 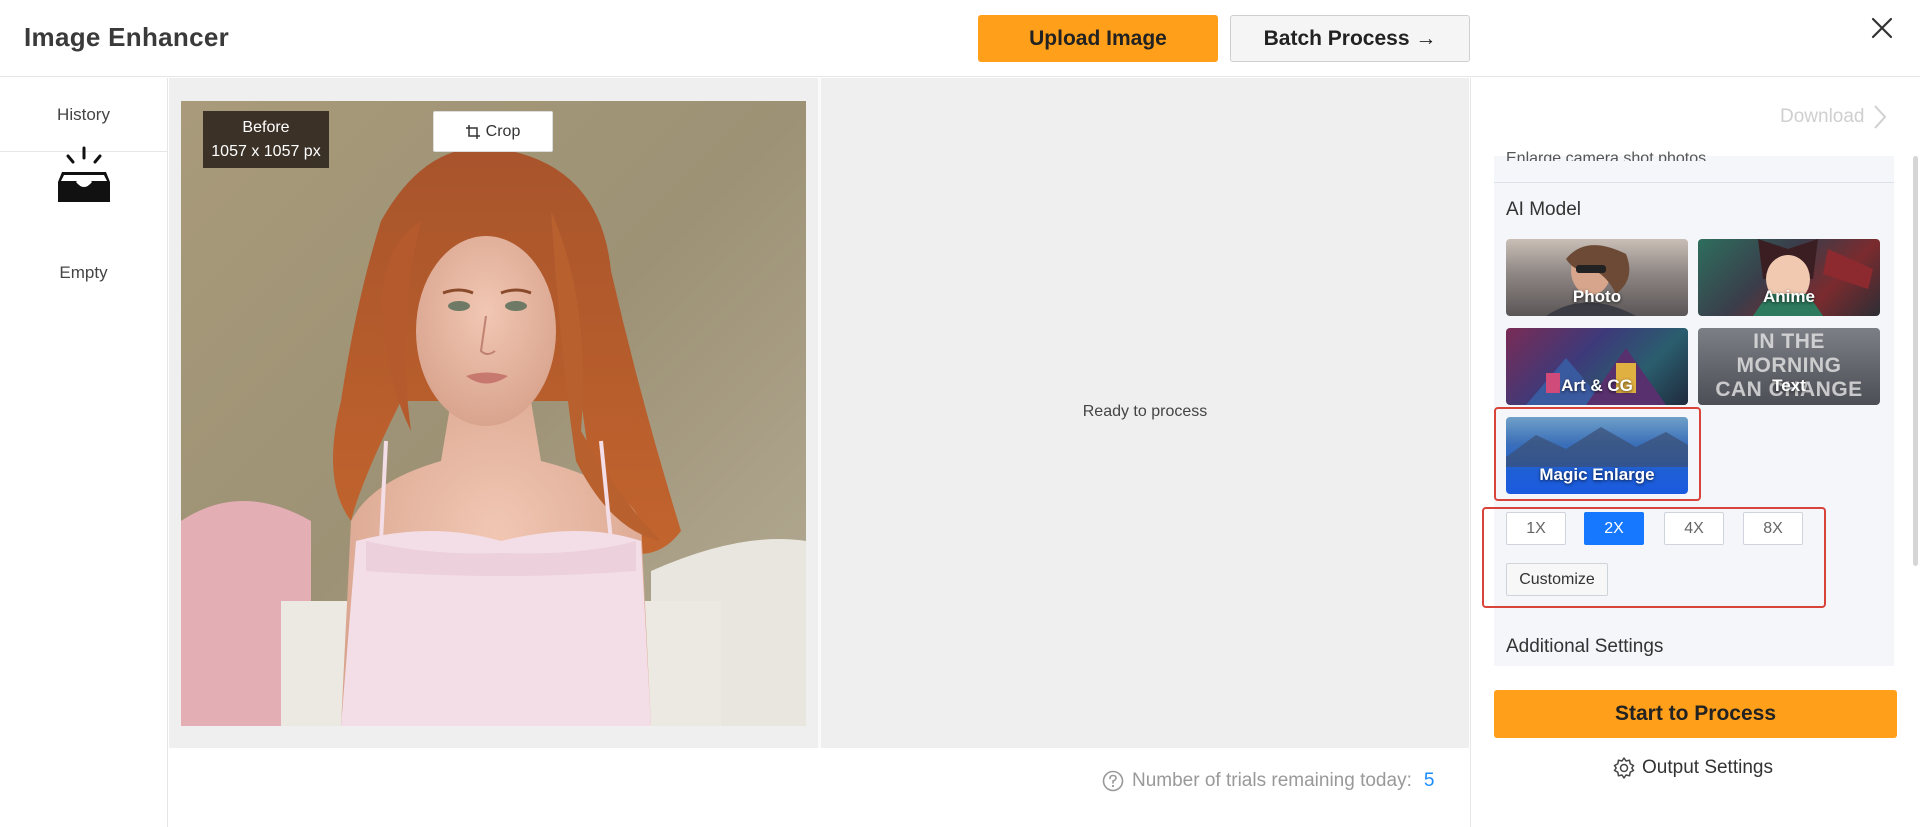 What do you see at coordinates (1584, 647) in the screenshot?
I see `additional-settings-heading: Additional Settings` at bounding box center [1584, 647].